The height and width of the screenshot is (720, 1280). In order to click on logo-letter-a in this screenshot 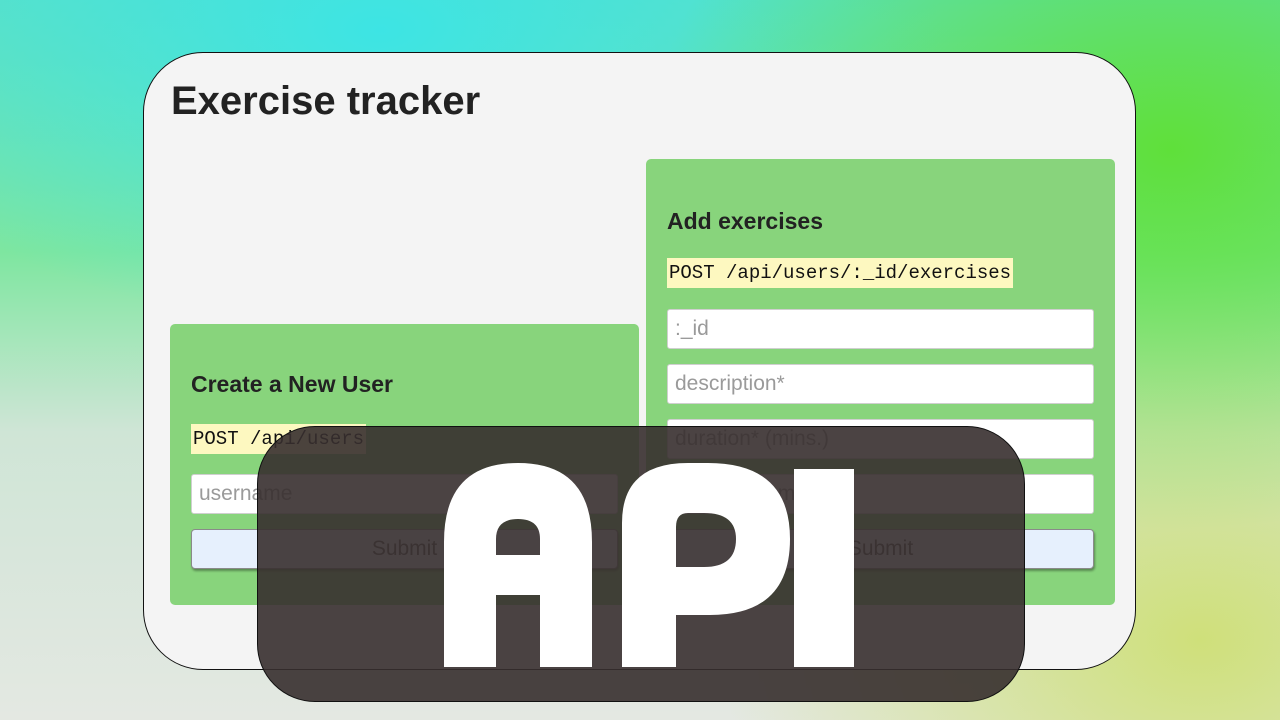, I will do `click(518, 565)`.